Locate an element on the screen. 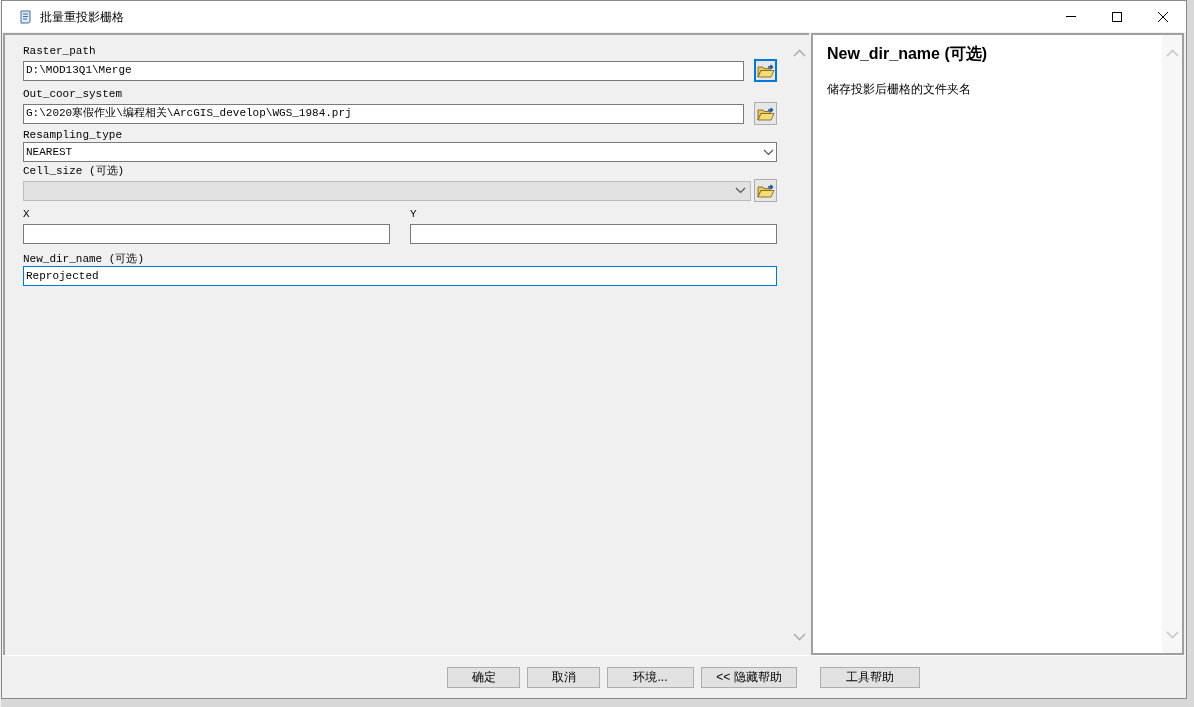 Image resolution: width=1194 pixels, height=707 pixels. field-label: Raster_path is located at coordinates (60, 51).